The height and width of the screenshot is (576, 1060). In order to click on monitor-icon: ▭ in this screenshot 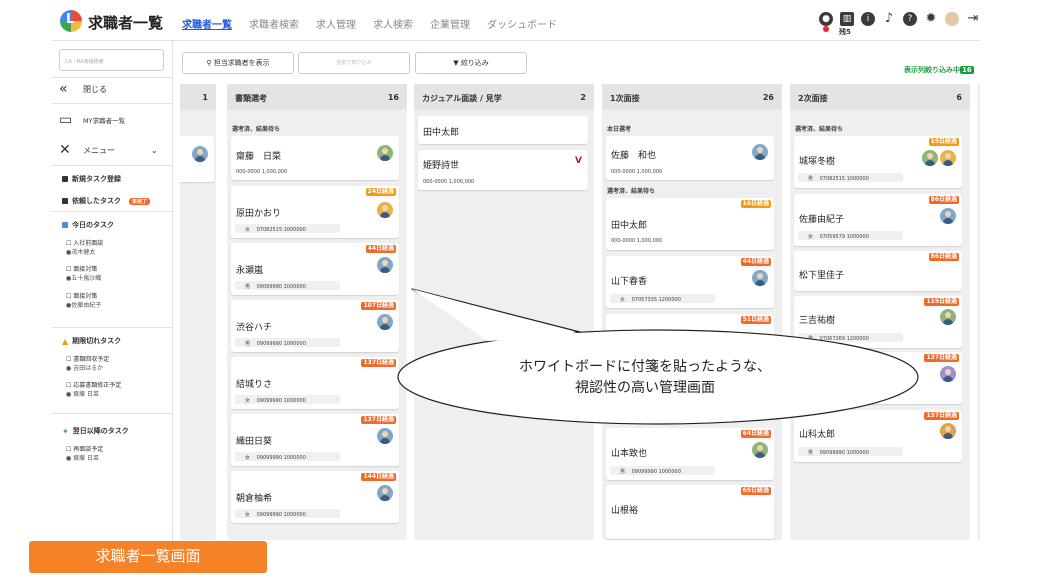, I will do `click(66, 120)`.